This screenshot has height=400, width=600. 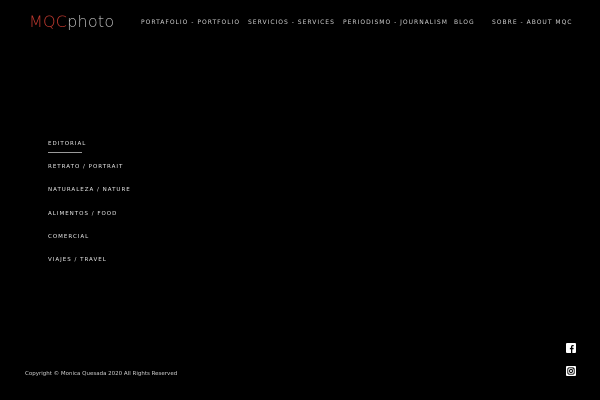 I want to click on menu-item-travel: VIAJES / TRAVEL, so click(x=77, y=260).